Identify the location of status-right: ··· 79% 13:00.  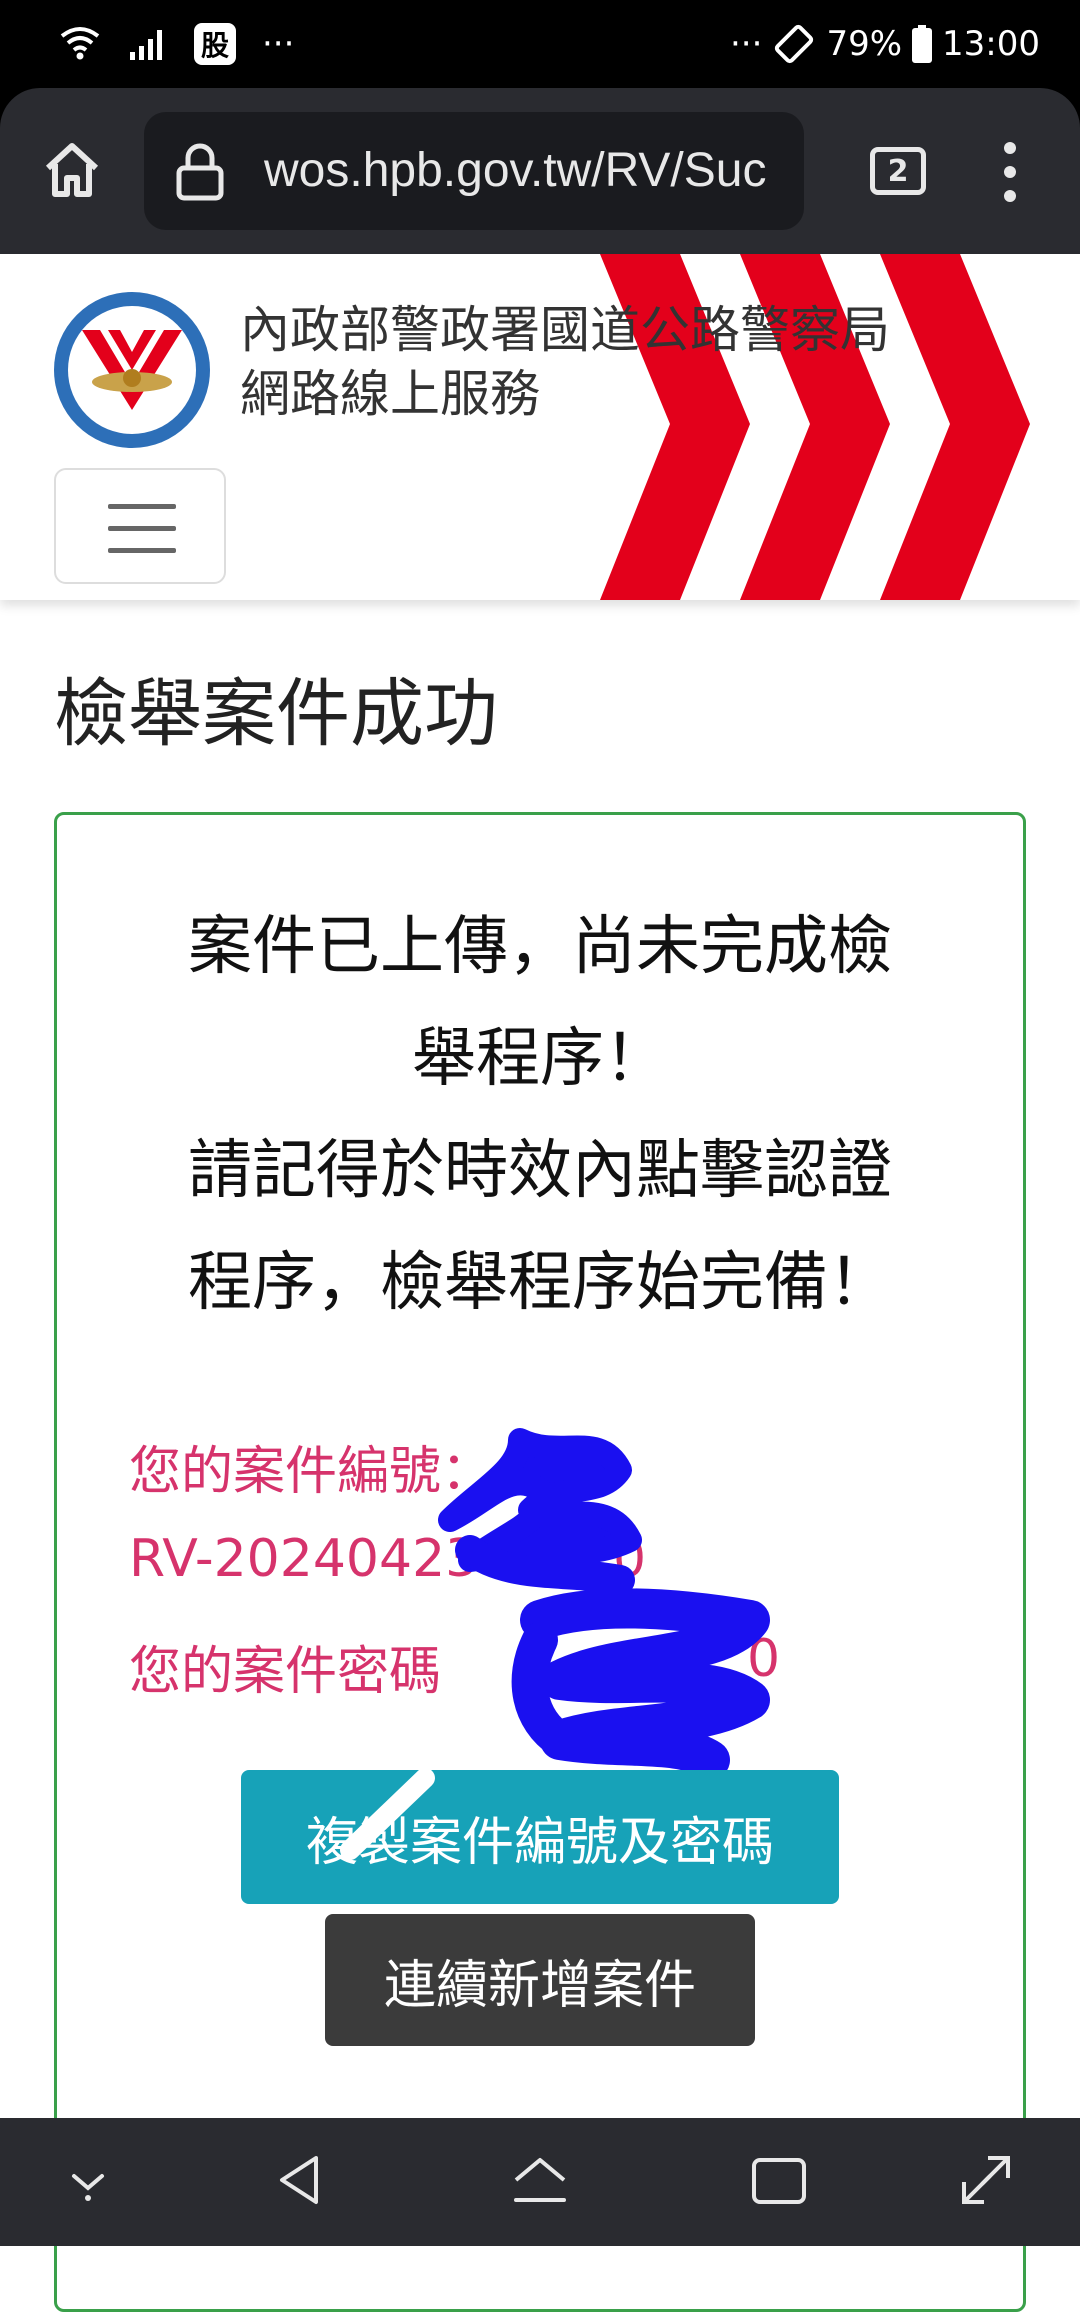
(885, 44).